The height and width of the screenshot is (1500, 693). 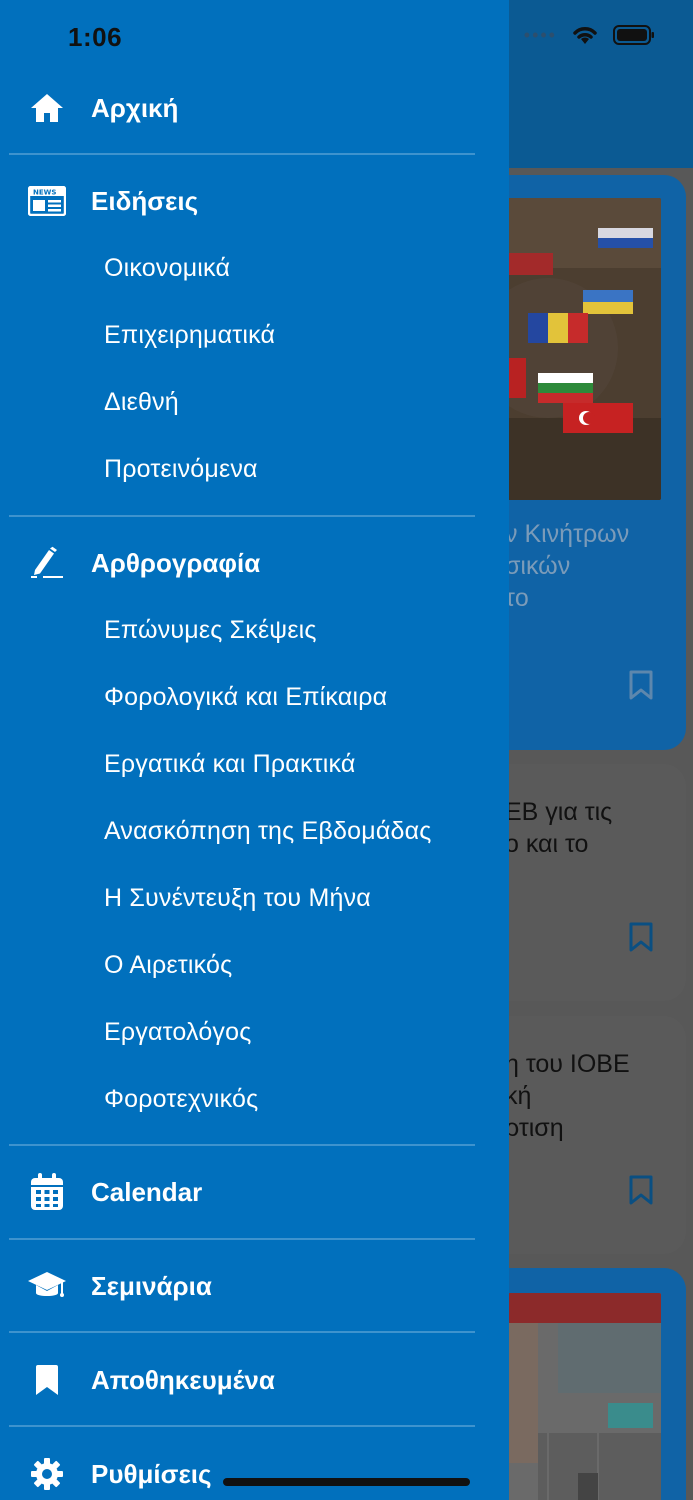 I want to click on menu-item-label: Ρυθμίσεις, so click(x=151, y=1473).